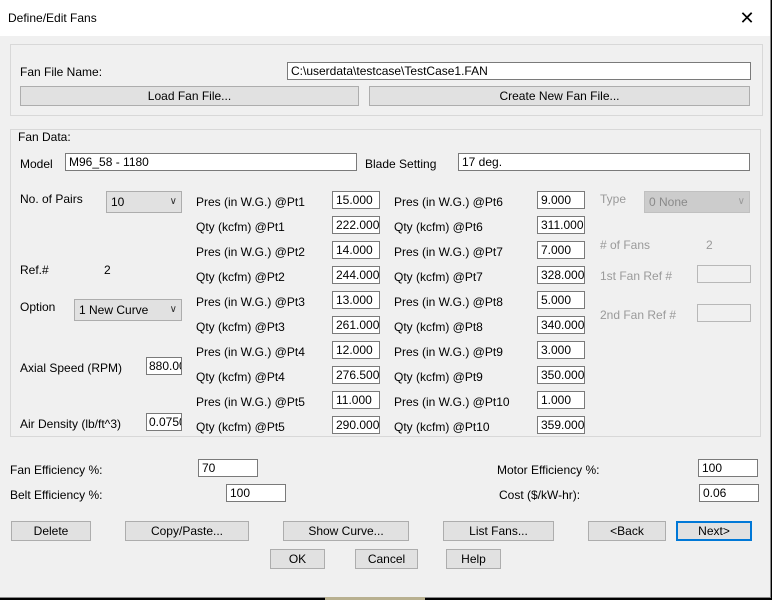 The height and width of the screenshot is (600, 772). What do you see at coordinates (356, 425) in the screenshot?
I see `qty-pt5-input: 290.000` at bounding box center [356, 425].